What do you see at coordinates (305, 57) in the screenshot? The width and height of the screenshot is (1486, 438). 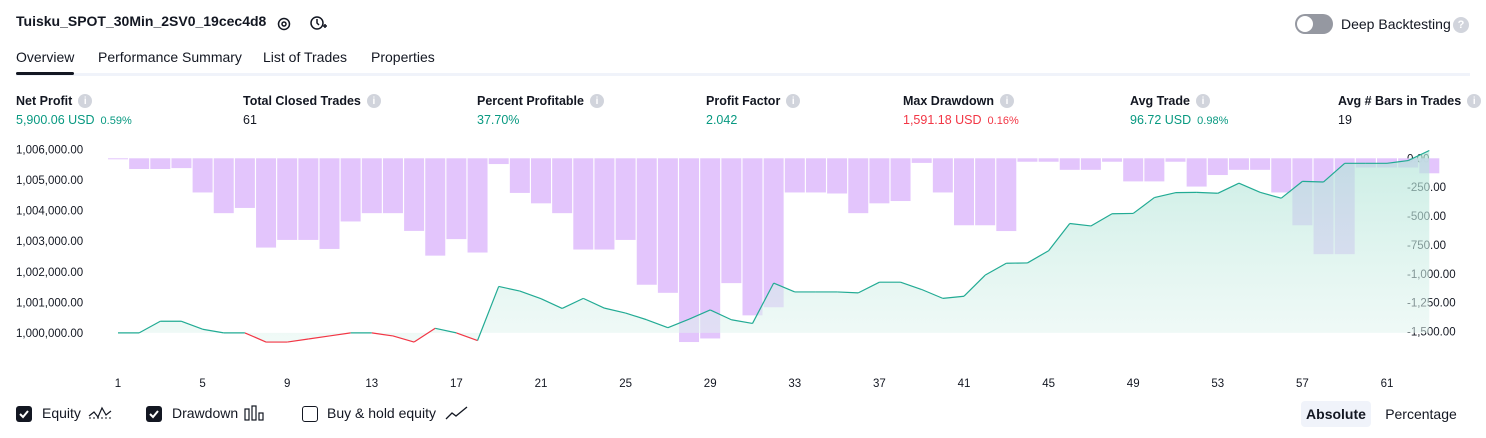 I see `tab-list-of-trades: List of Trades` at bounding box center [305, 57].